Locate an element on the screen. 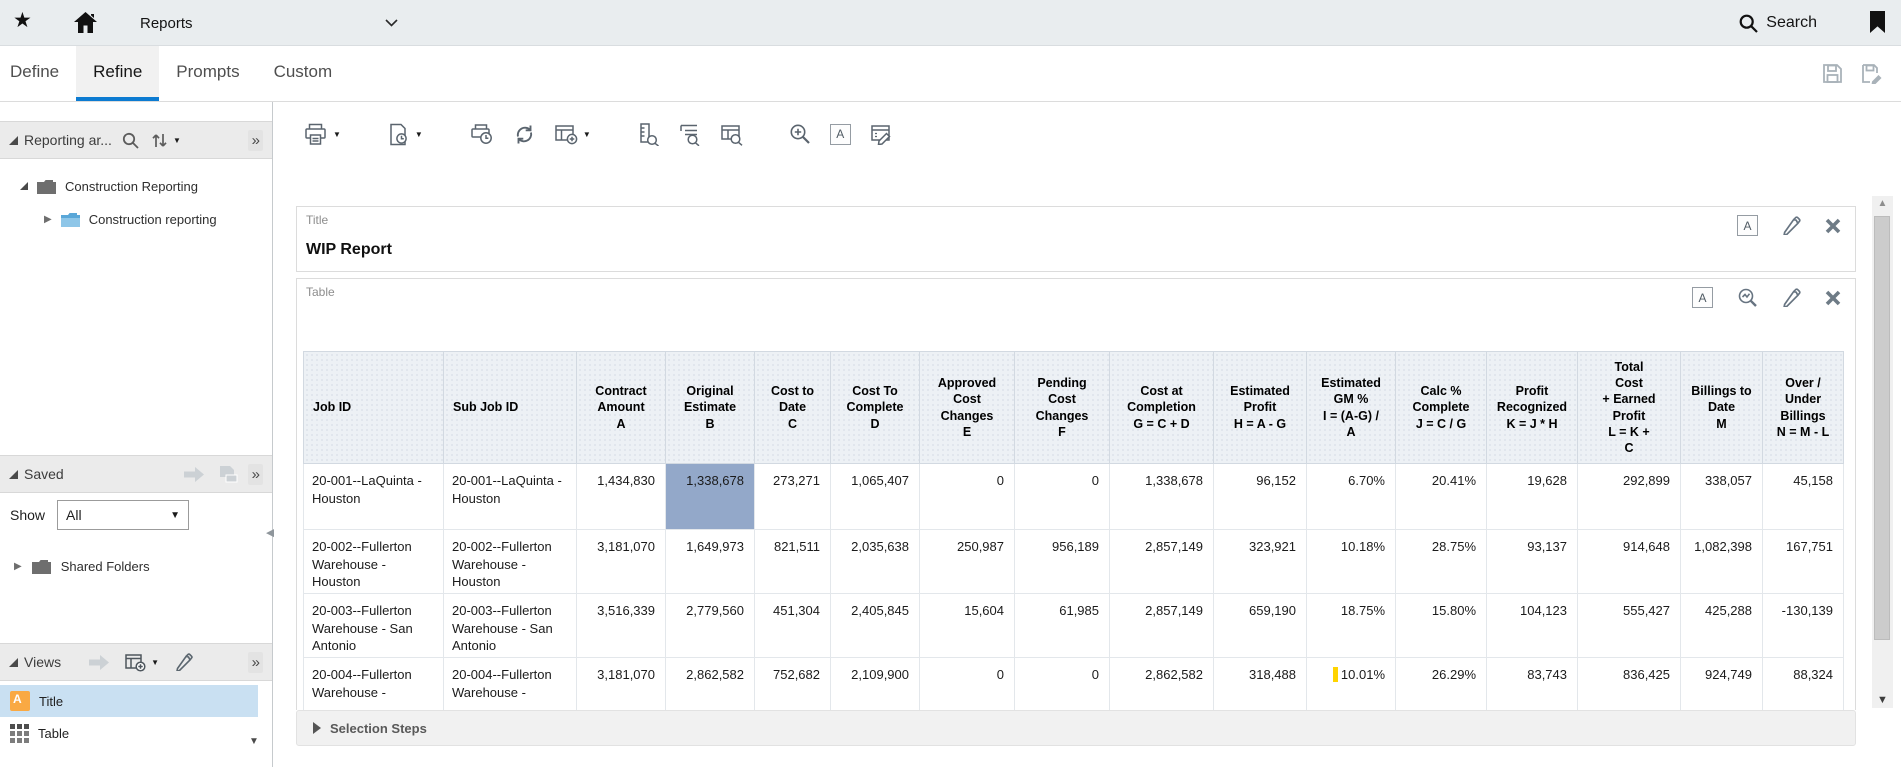  tree-expanded-icon is located at coordinates (24, 186).